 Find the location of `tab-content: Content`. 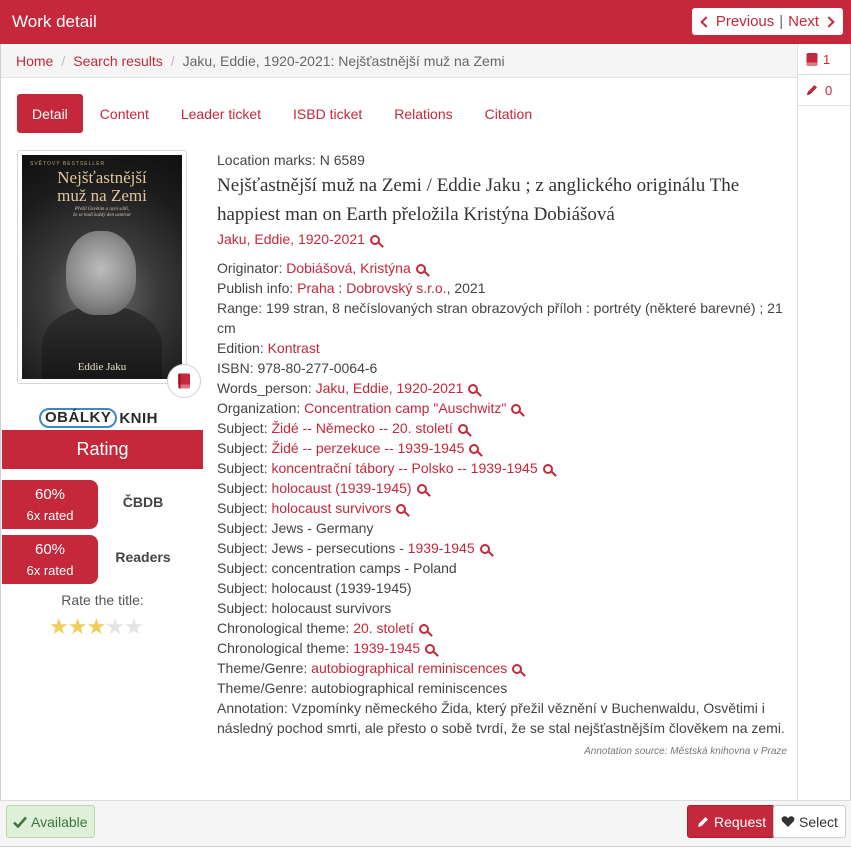

tab-content: Content is located at coordinates (124, 113).